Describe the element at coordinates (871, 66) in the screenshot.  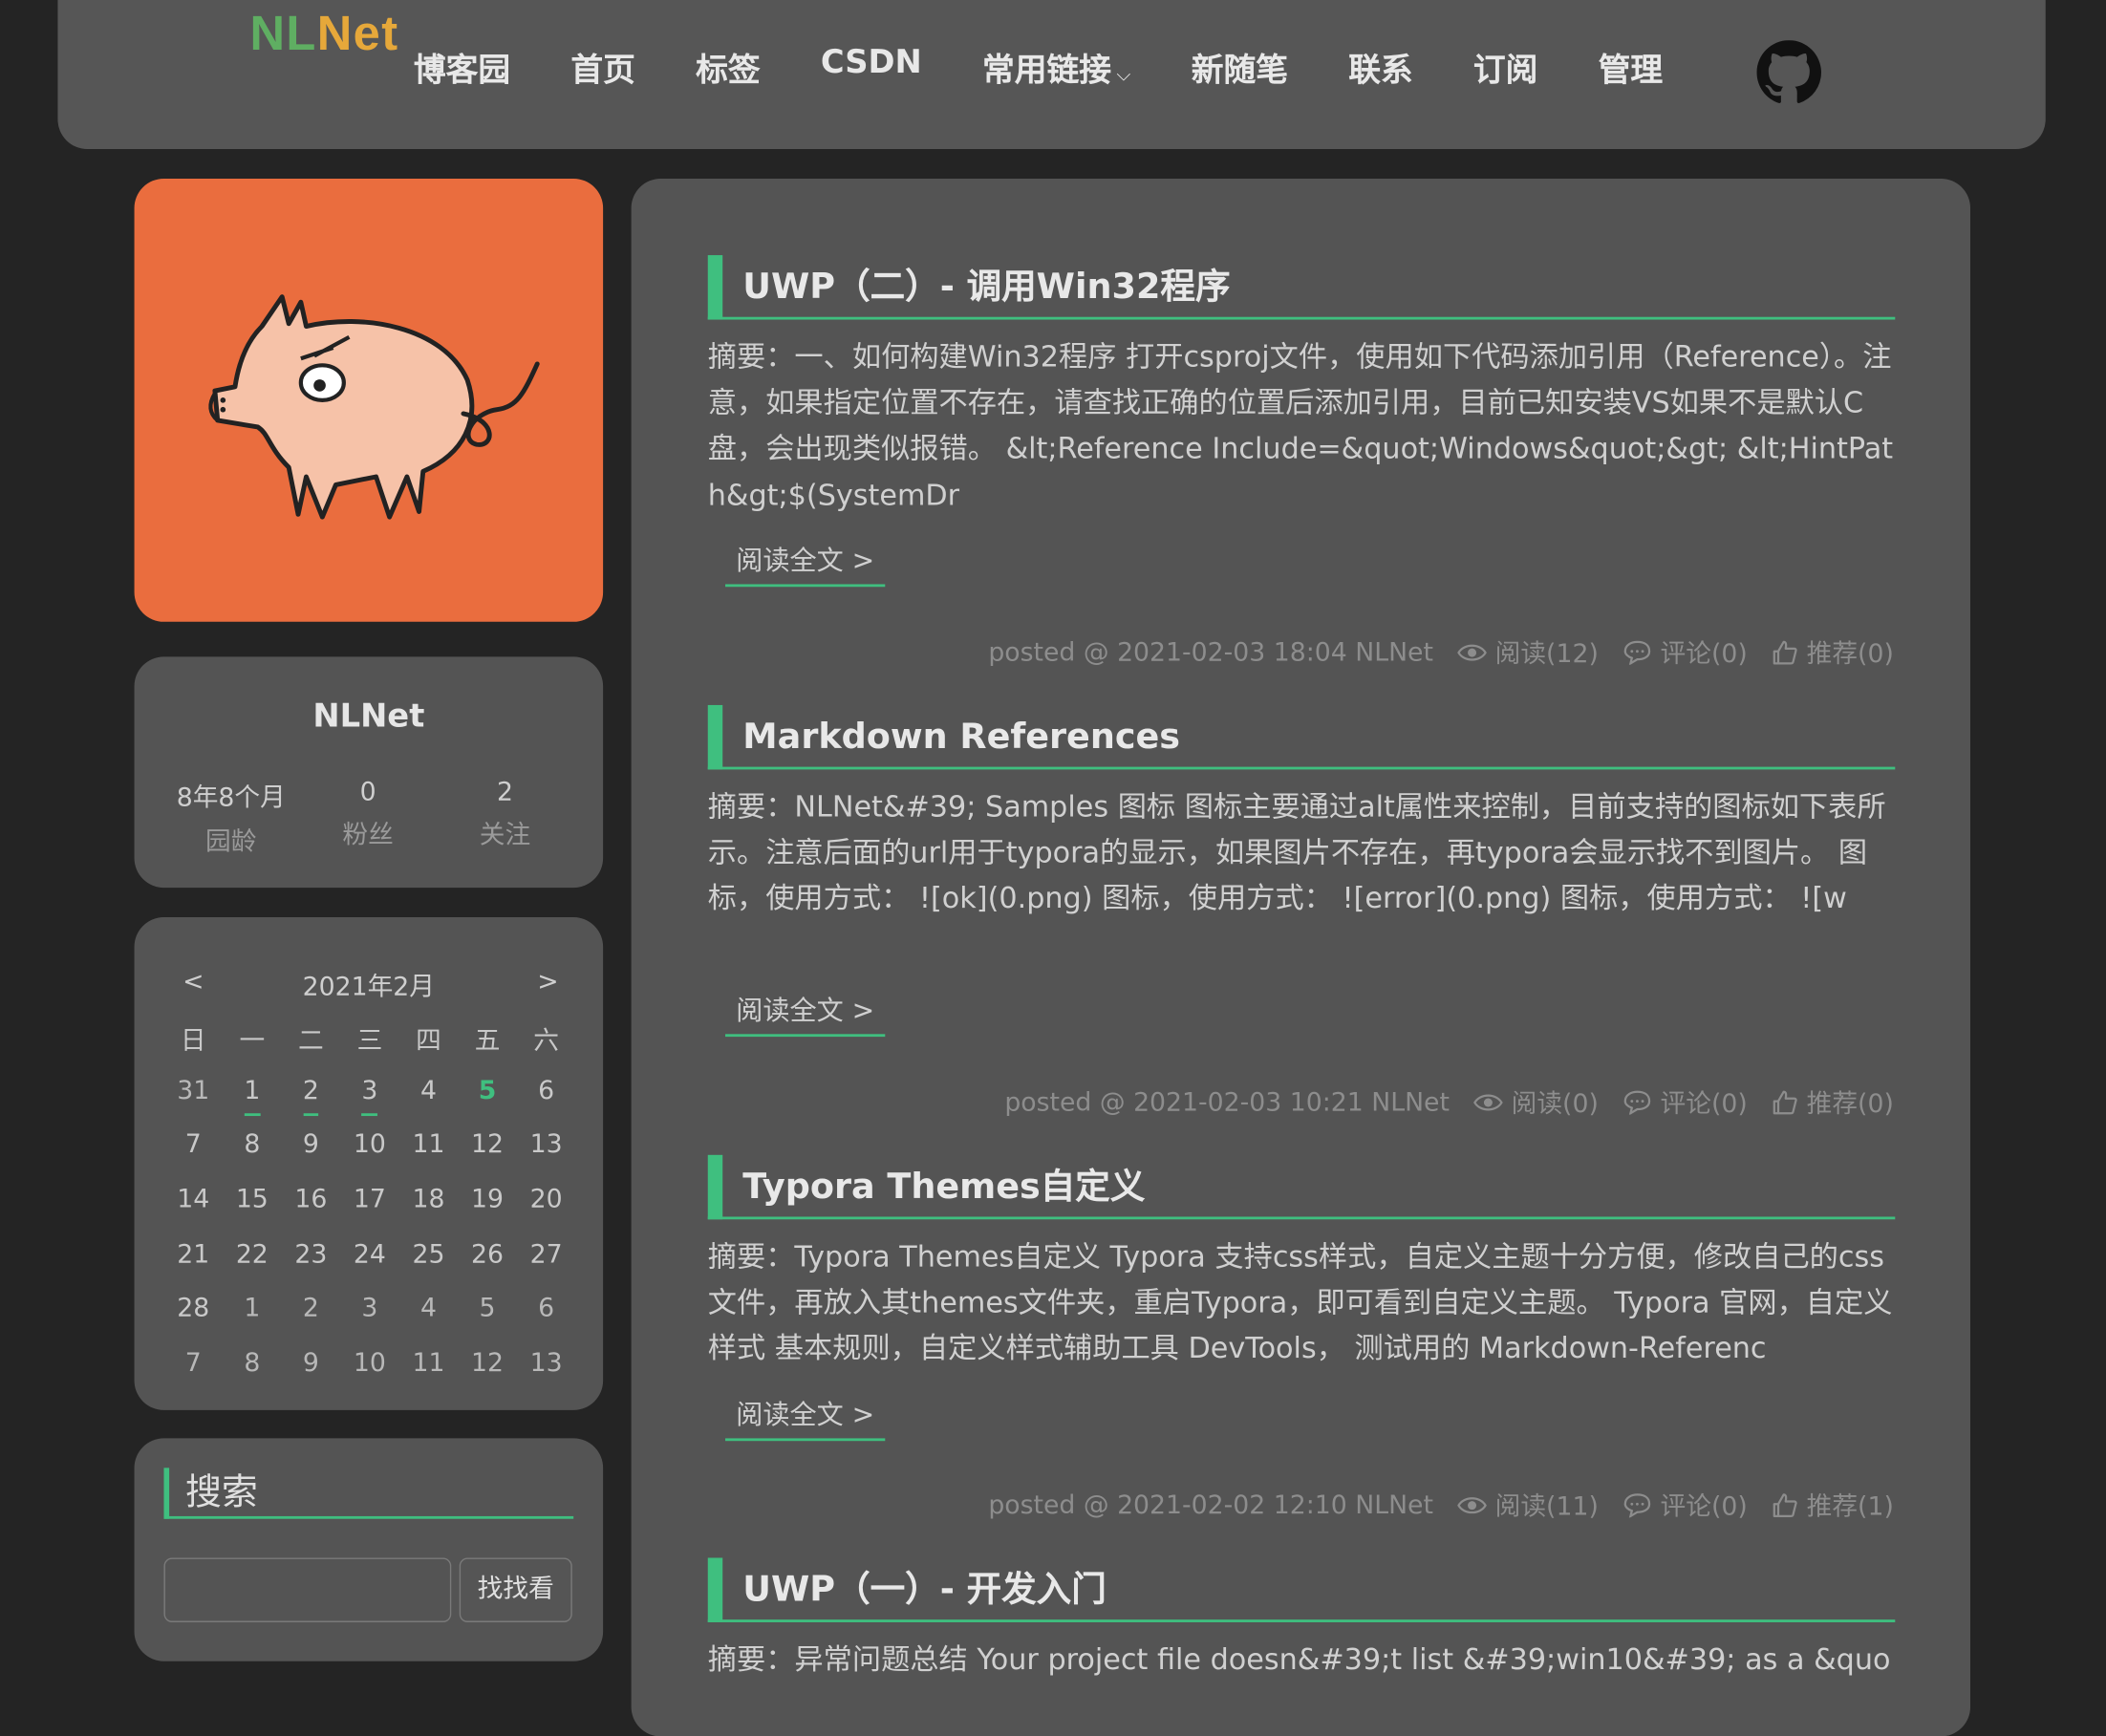
I see `nav-item-csdn: CSDN` at that location.